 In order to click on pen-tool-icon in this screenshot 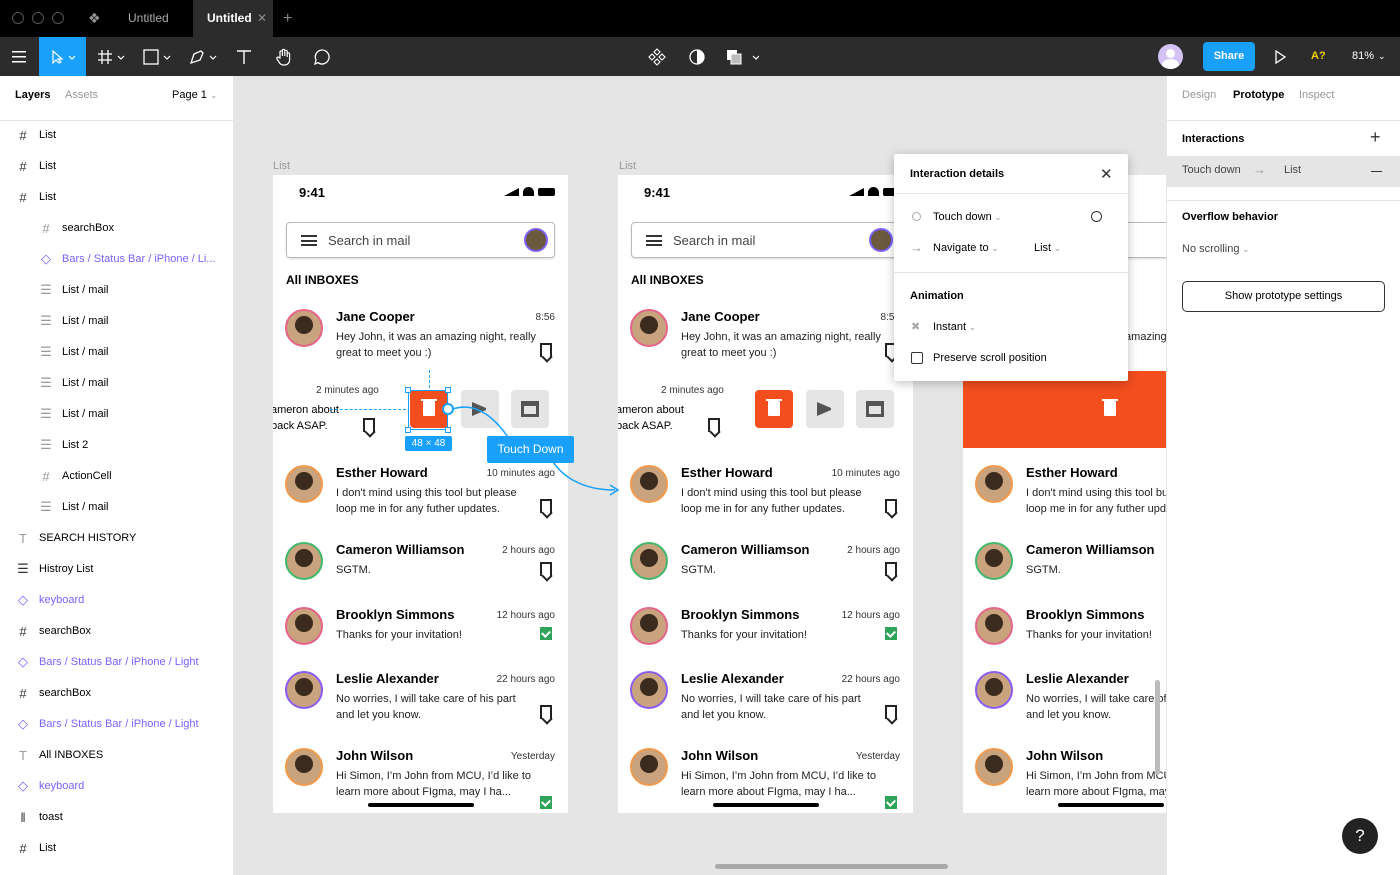, I will do `click(203, 56)`.